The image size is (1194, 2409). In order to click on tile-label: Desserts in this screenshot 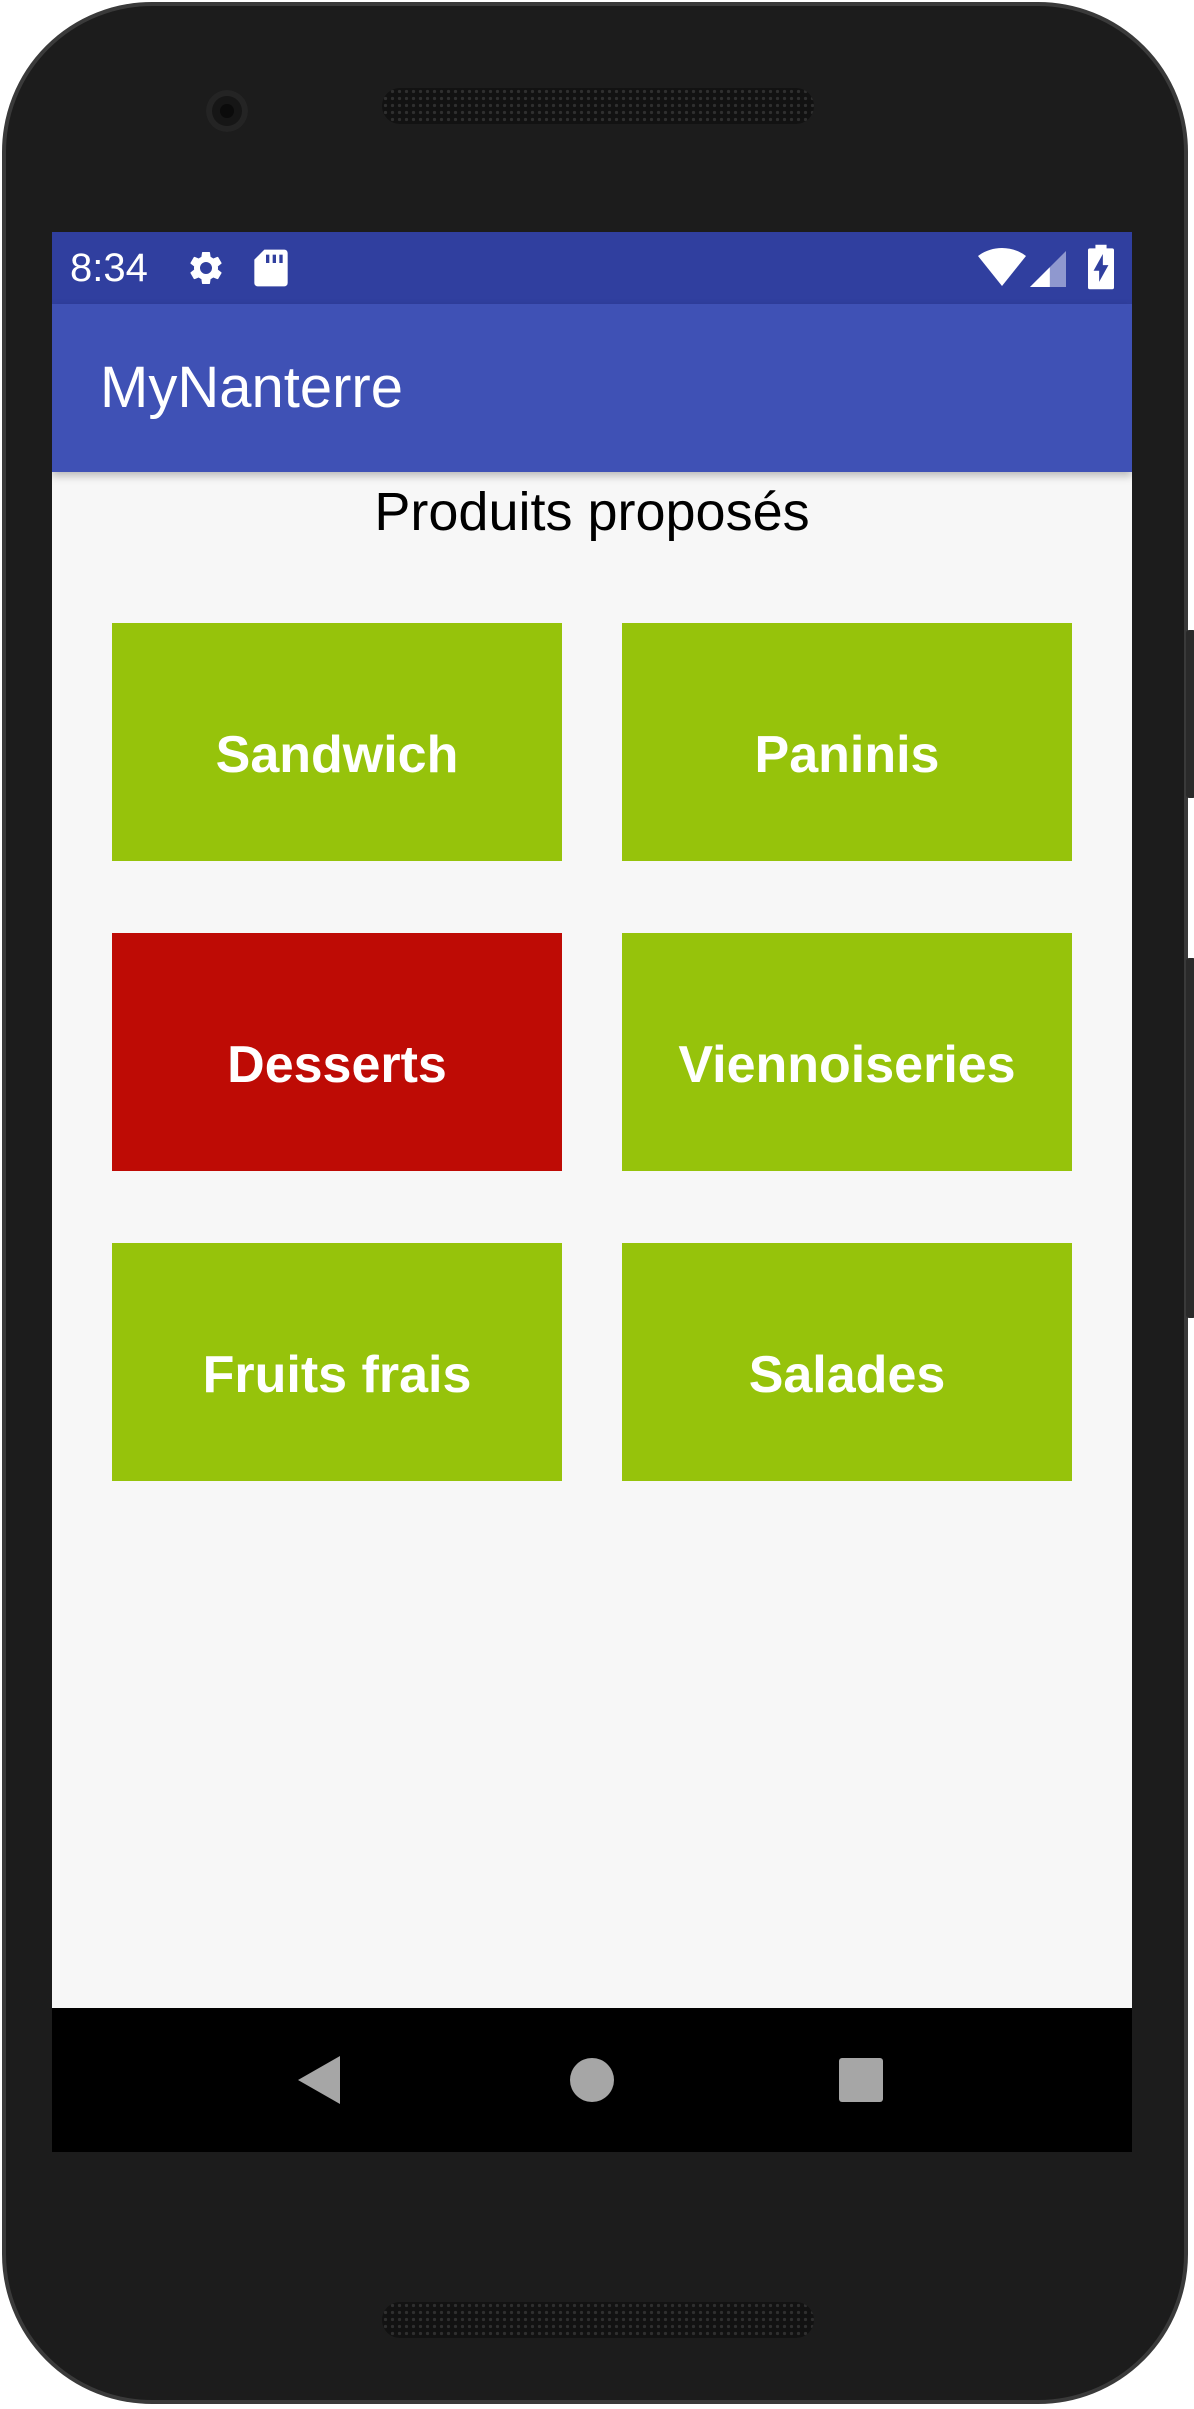, I will do `click(337, 1065)`.